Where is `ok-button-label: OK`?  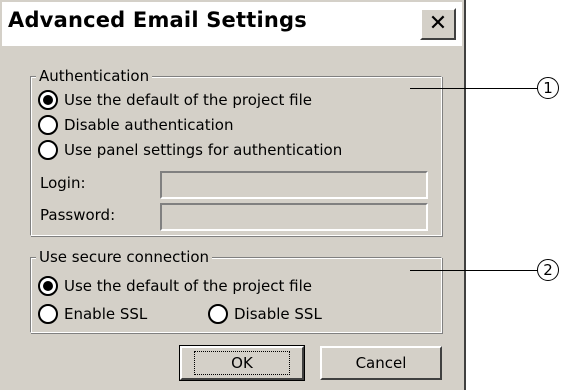 ok-button-label: OK is located at coordinates (242, 363).